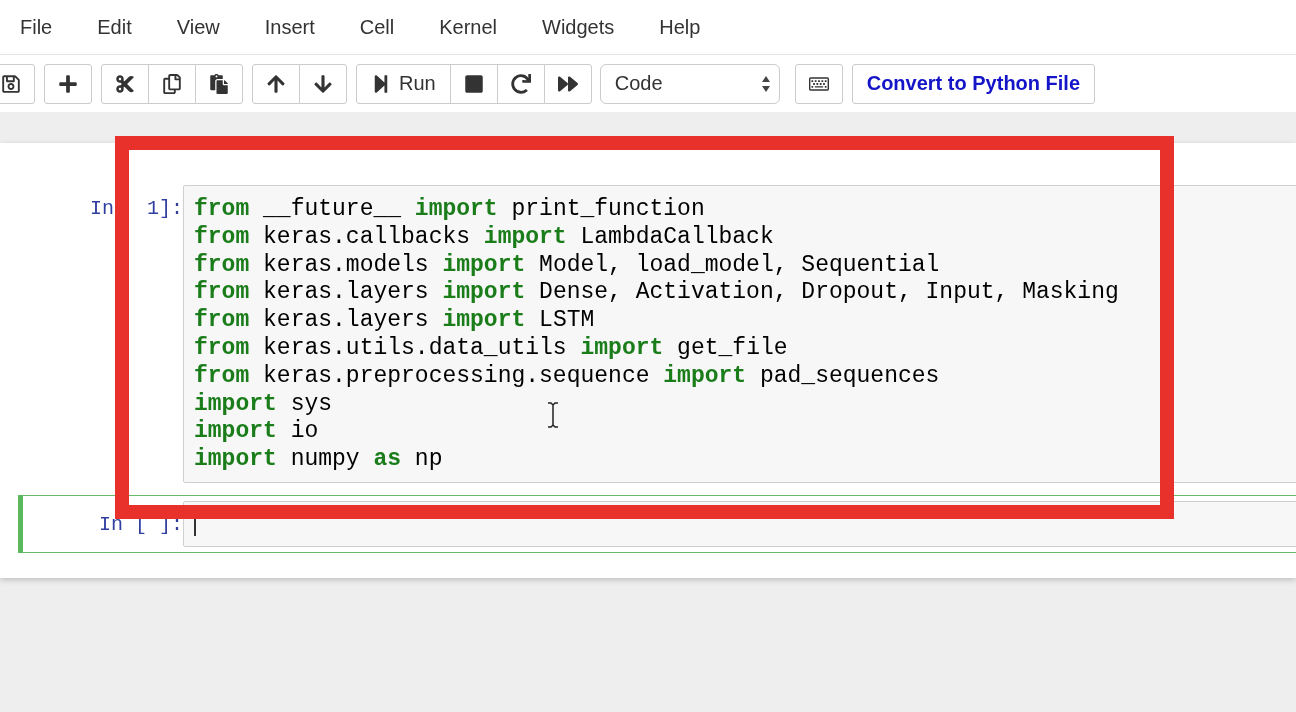 The image size is (1296, 712). Describe the element at coordinates (567, 83) in the screenshot. I see `fast-forward-button` at that location.